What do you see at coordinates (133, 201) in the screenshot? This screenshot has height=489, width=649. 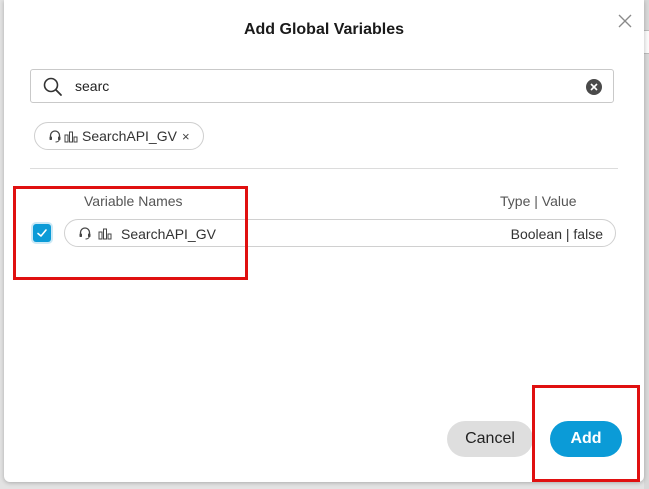 I see `column-header-variable-names: Variable Names` at bounding box center [133, 201].